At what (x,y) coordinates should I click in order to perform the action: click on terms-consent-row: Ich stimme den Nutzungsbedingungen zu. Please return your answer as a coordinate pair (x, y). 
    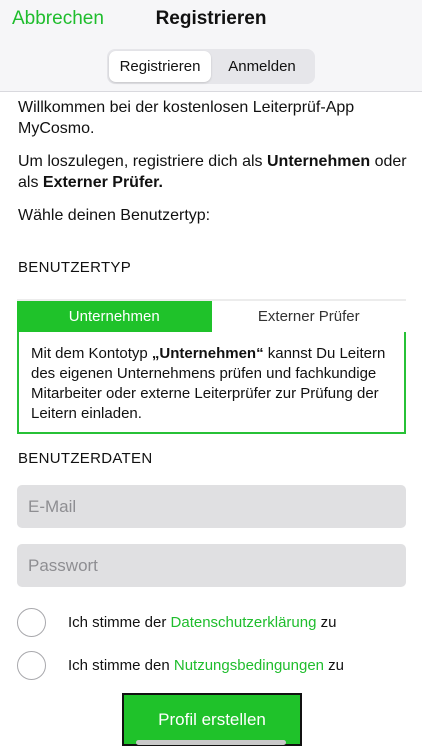
    Looking at the image, I should click on (212, 665).